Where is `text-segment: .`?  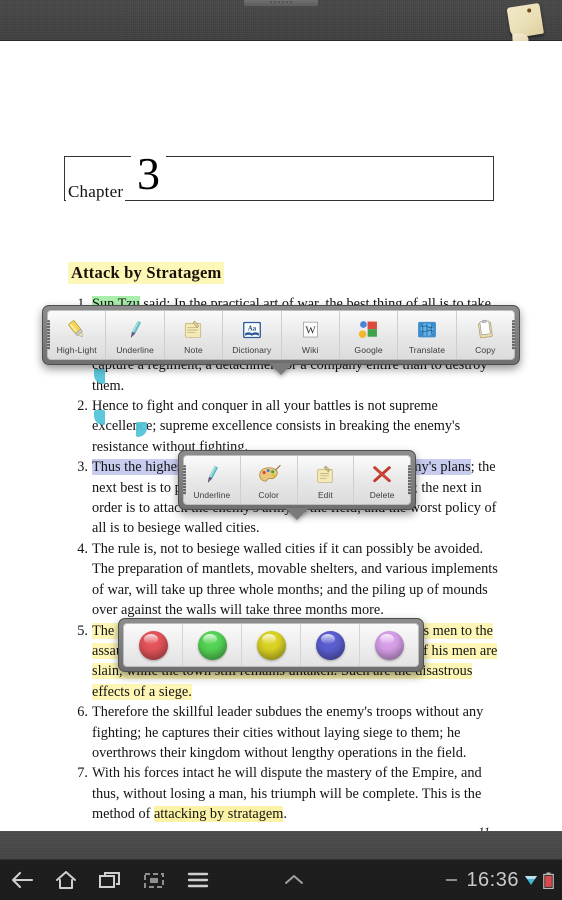
text-segment: . is located at coordinates (285, 814).